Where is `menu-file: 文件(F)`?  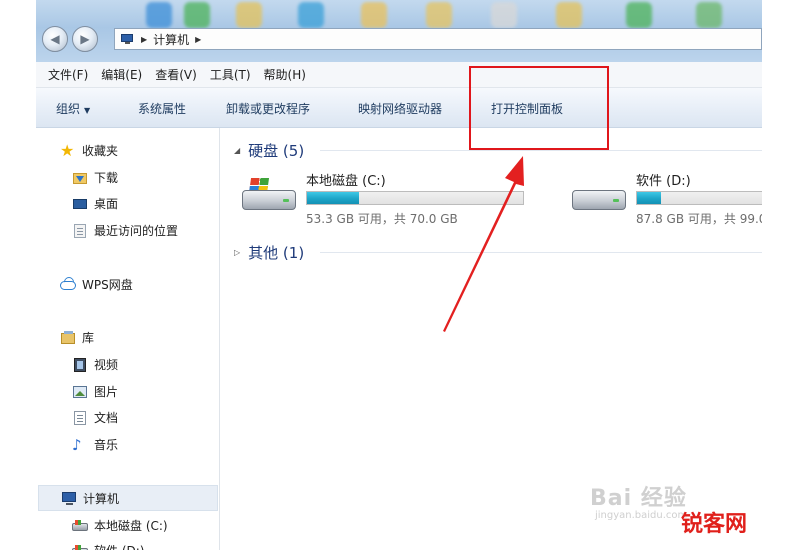
menu-file: 文件(F) is located at coordinates (68, 74).